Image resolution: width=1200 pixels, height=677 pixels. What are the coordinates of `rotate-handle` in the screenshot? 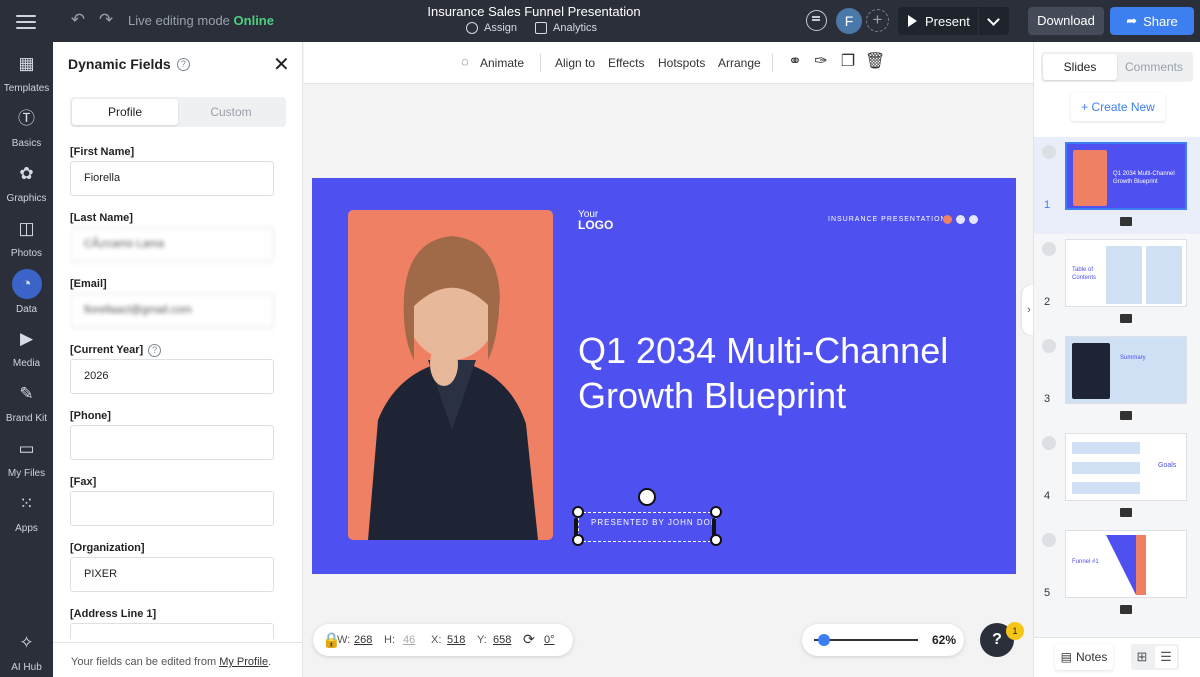 It's located at (647, 497).